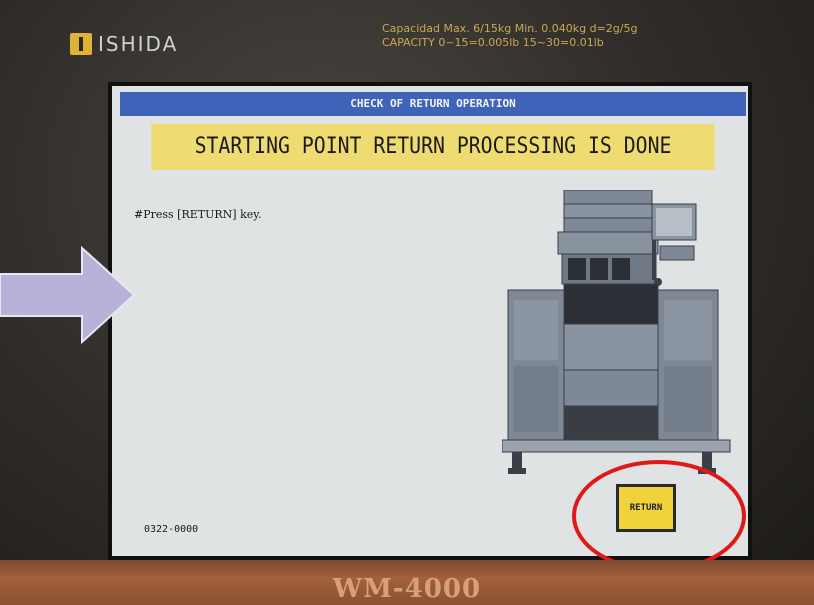 This screenshot has height=605, width=814. Describe the element at coordinates (433, 104) in the screenshot. I see `screen-title: CHECK OF RETURN OPERATION` at that location.